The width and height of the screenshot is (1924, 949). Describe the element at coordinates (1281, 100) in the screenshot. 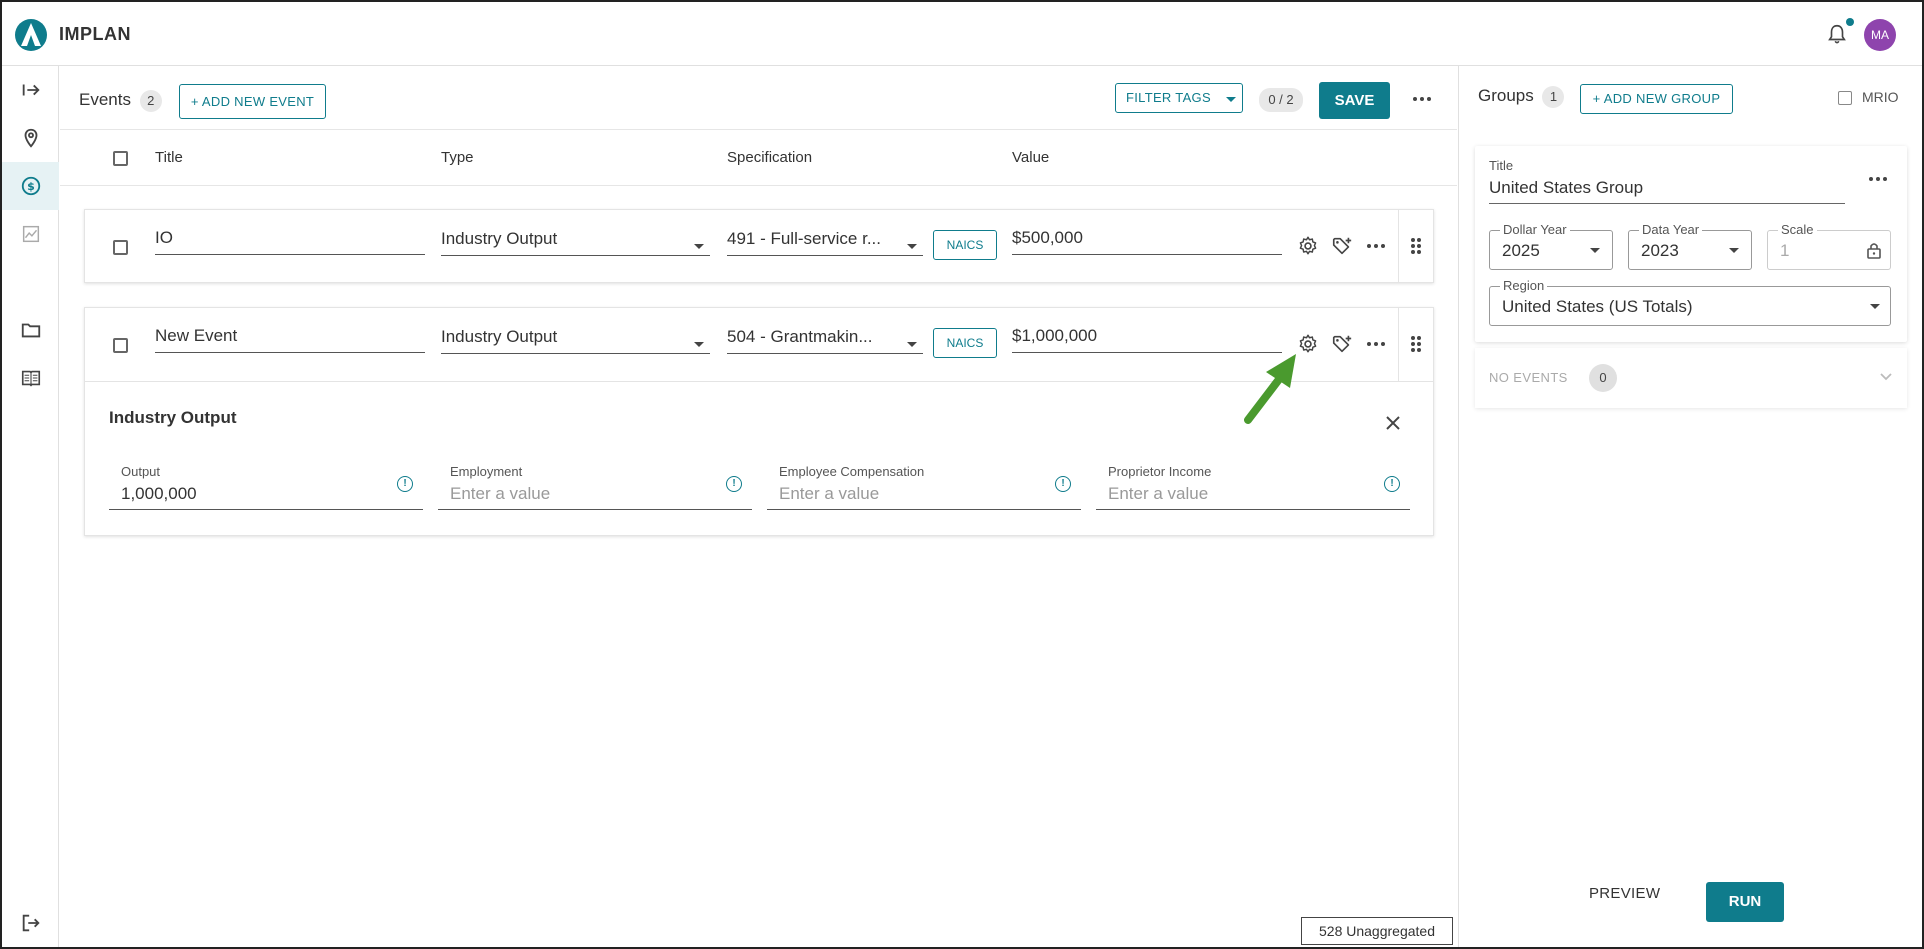

I see `selection-count-badge: 0 / 2` at that location.